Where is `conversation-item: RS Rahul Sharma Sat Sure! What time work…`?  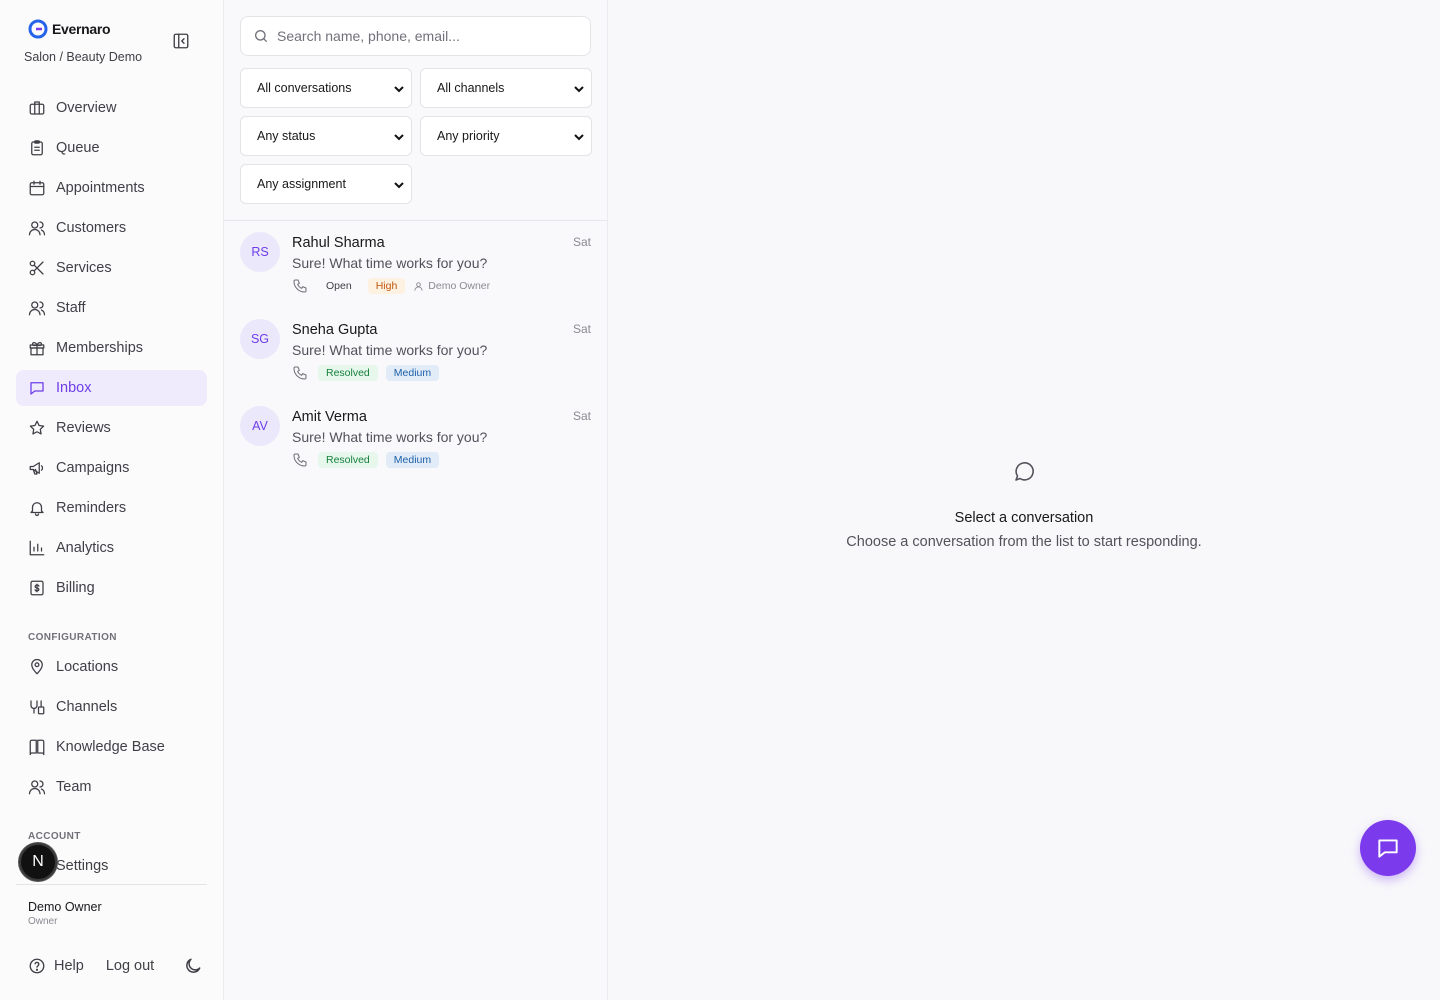
conversation-item: RS Rahul Sharma Sat Sure! What time work… is located at coordinates (415, 263).